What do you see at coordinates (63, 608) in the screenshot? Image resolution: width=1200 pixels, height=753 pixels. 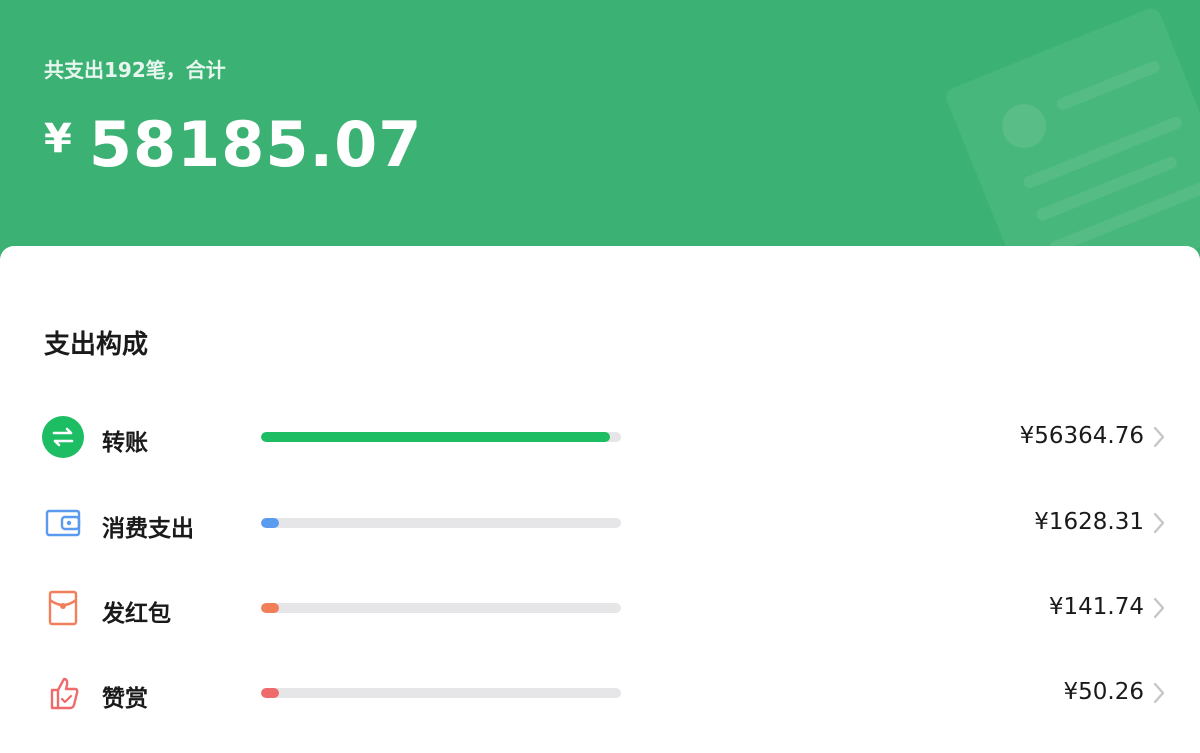 I see `red-packet-icon` at bounding box center [63, 608].